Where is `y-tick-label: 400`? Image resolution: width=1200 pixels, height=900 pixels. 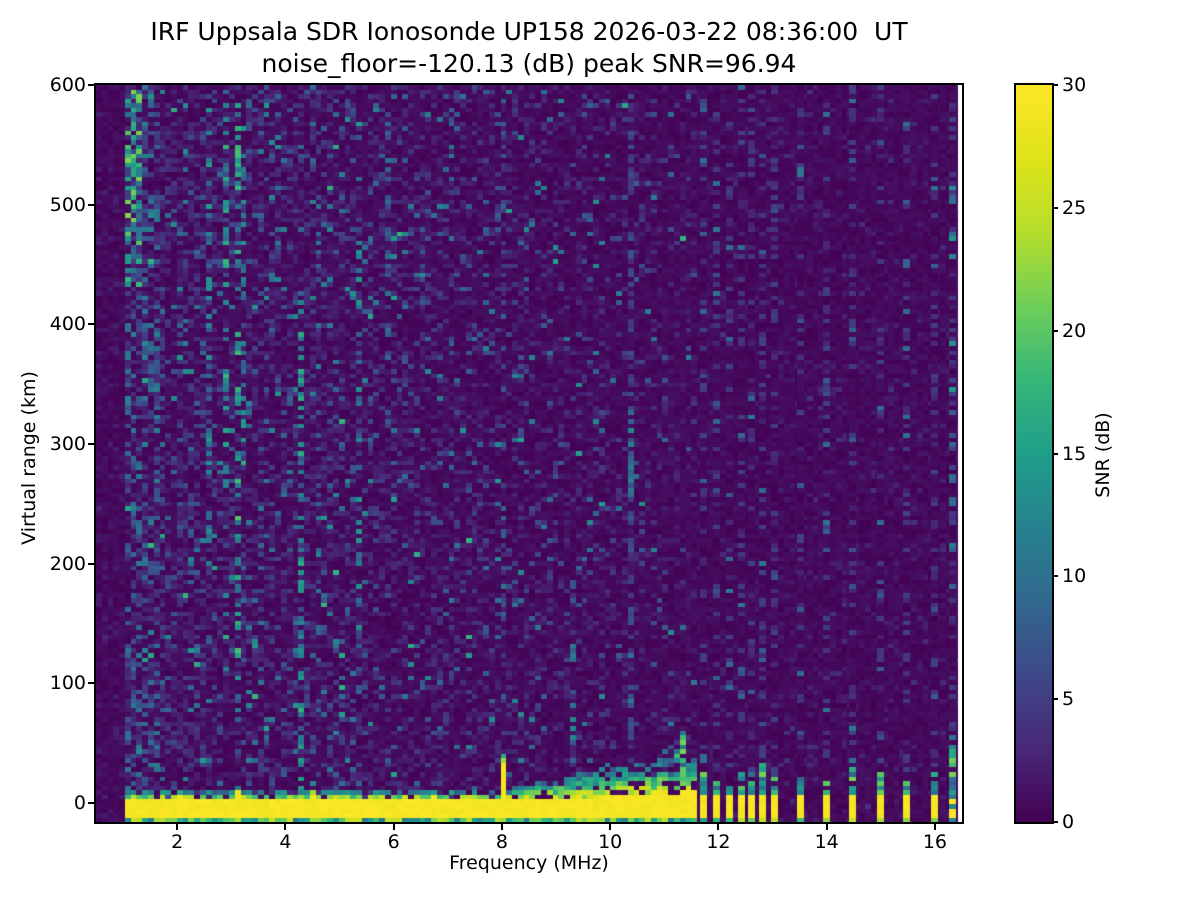
y-tick-label: 400 is located at coordinates (67, 324).